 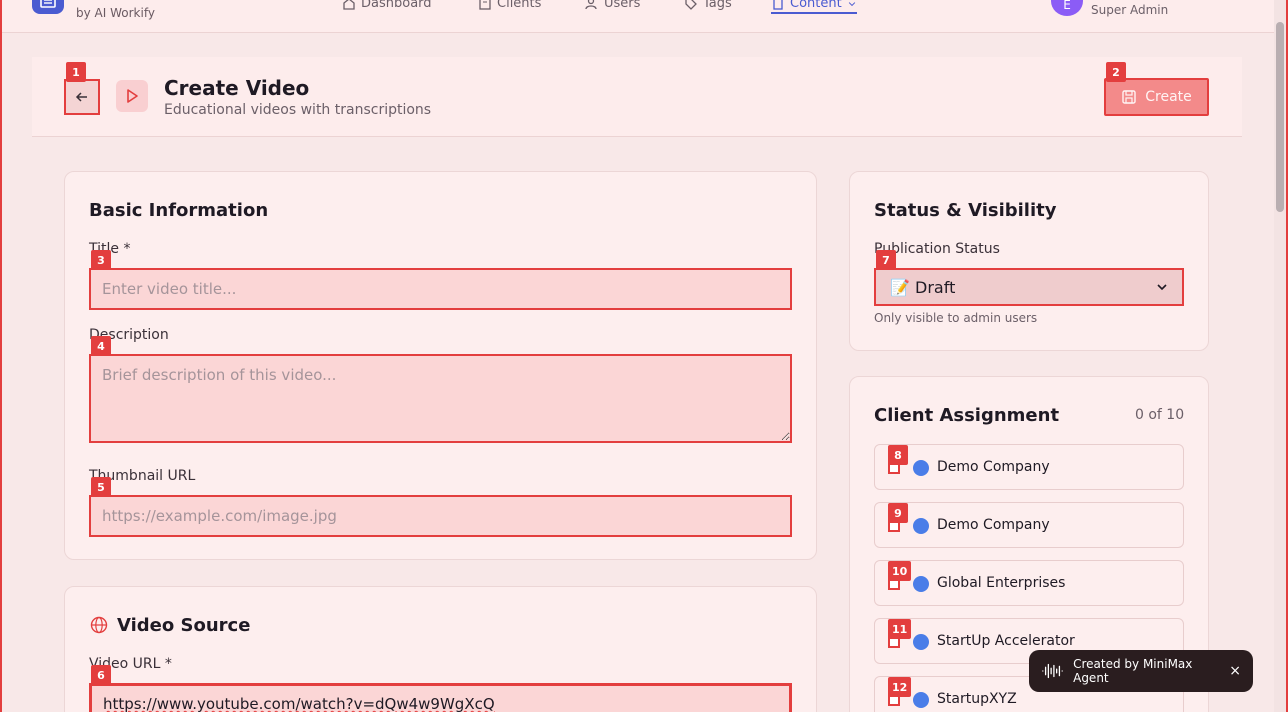 I want to click on minimax-toast: Created by MiniMax Agent ×, so click(x=1141, y=671).